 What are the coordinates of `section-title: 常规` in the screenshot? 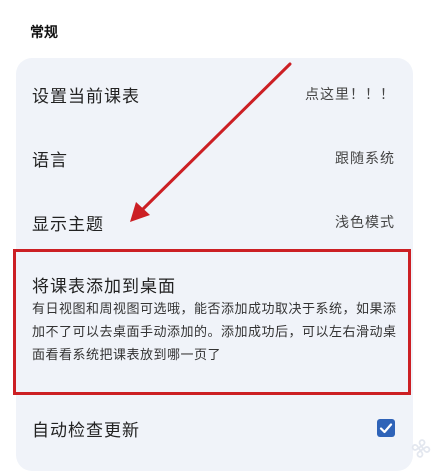 It's located at (44, 33).